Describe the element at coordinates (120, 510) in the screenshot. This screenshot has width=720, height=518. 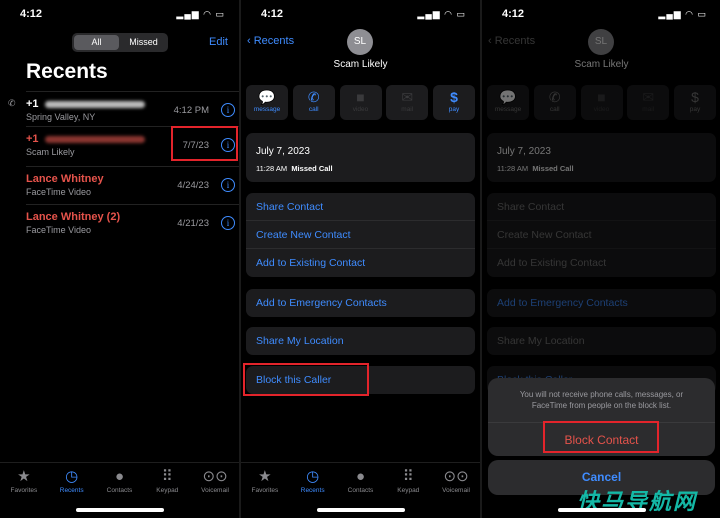
I see `home-indicator` at that location.